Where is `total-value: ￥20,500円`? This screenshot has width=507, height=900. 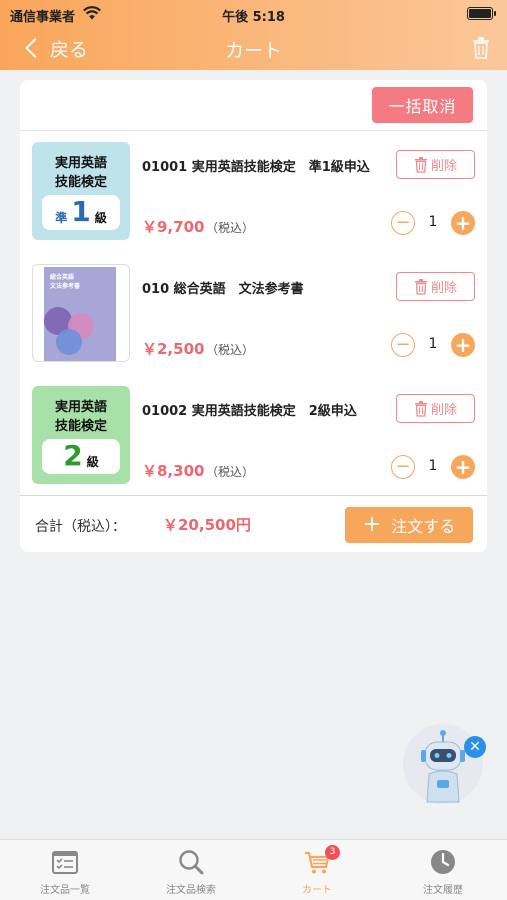
total-value: ￥20,500円 is located at coordinates (207, 525).